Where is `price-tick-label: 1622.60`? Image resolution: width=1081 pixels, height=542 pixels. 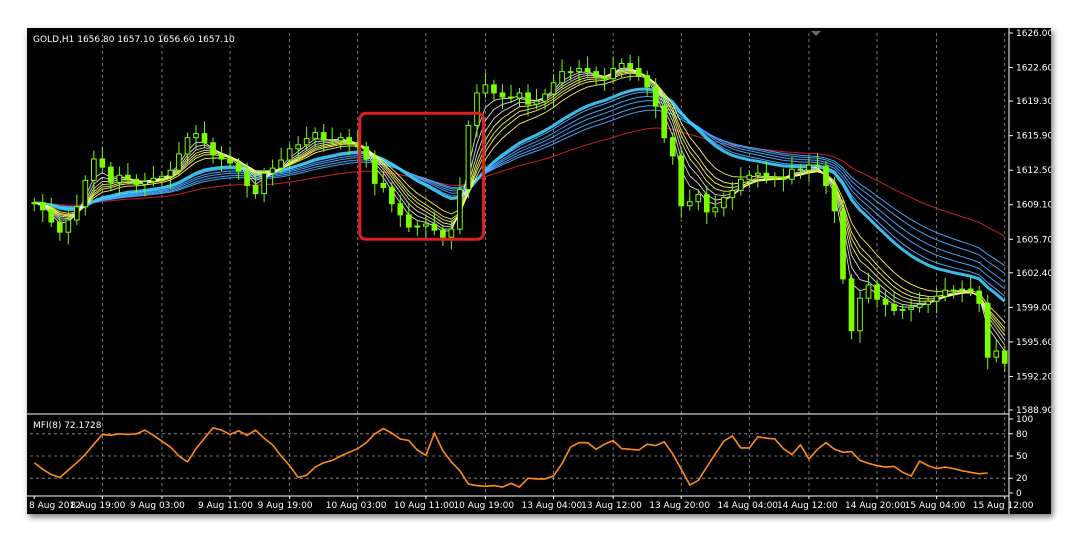
price-tick-label: 1622.60 is located at coordinates (1033, 69).